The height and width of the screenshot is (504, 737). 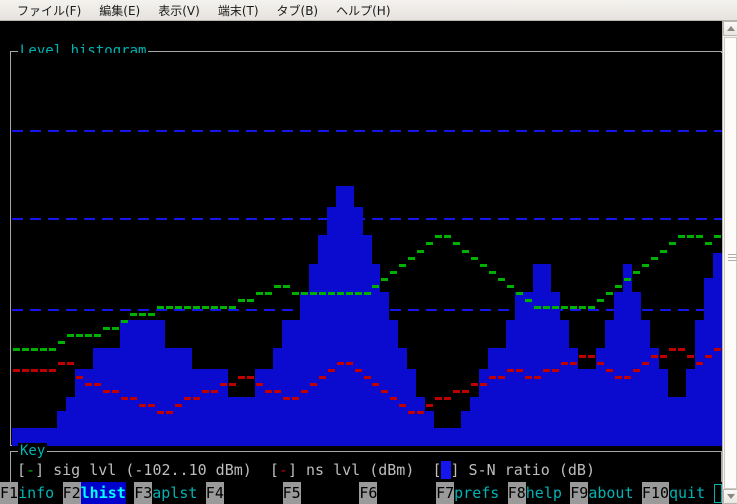 What do you see at coordinates (40, 470) in the screenshot?
I see `sig-swatch-close: ]` at bounding box center [40, 470].